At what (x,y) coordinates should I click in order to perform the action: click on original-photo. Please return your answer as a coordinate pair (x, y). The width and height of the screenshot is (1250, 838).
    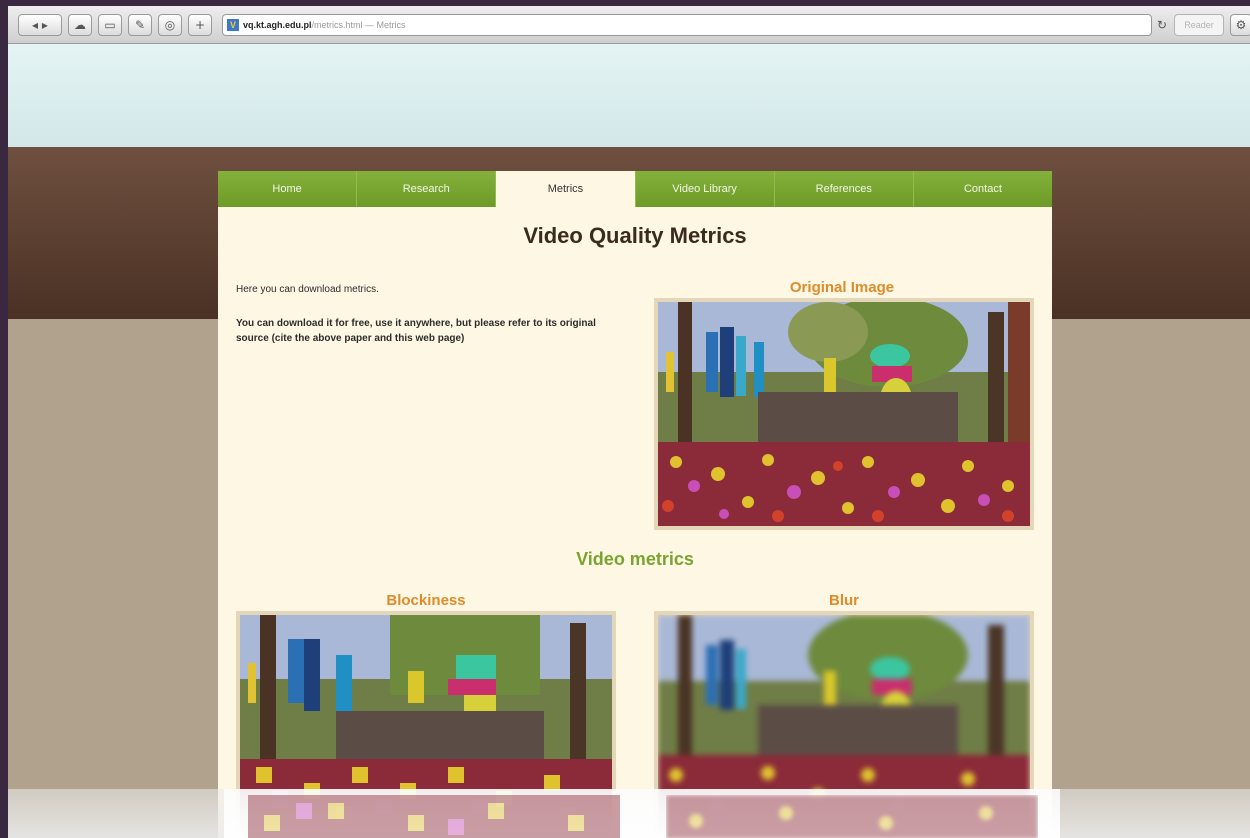
    Looking at the image, I should click on (844, 414).